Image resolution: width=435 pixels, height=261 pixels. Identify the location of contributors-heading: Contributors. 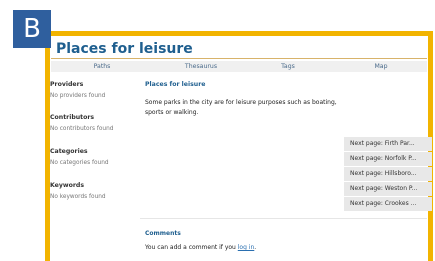
(72, 117).